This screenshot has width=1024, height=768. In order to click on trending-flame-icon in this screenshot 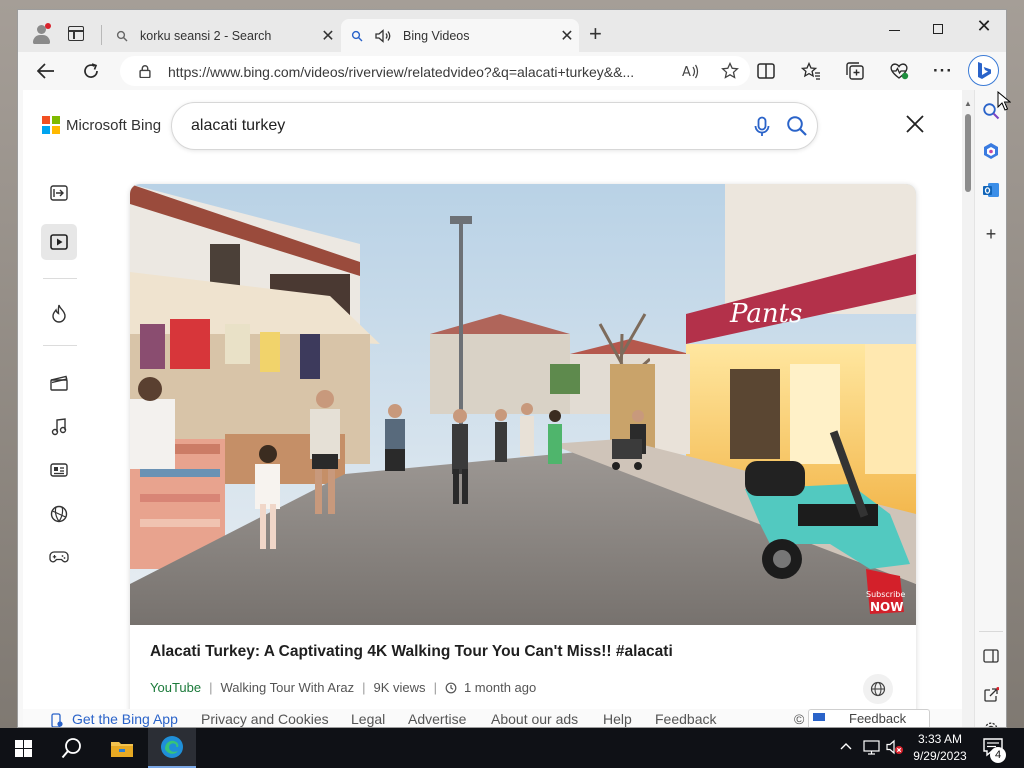, I will do `click(59, 313)`.